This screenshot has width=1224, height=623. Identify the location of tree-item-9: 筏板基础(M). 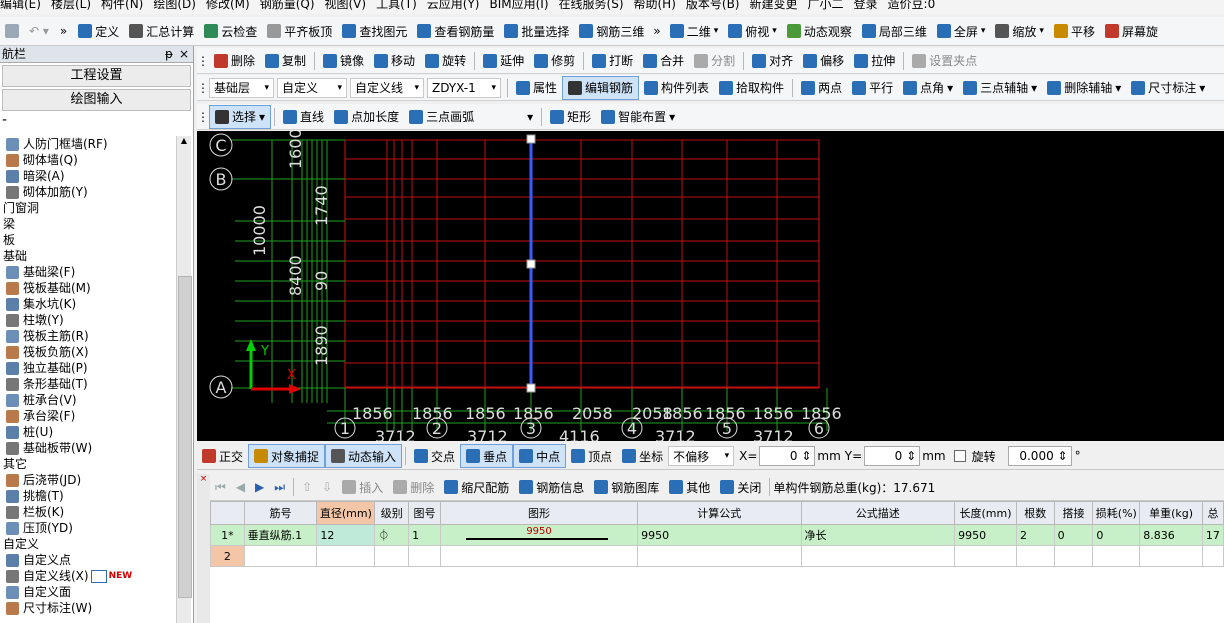
(88, 288).